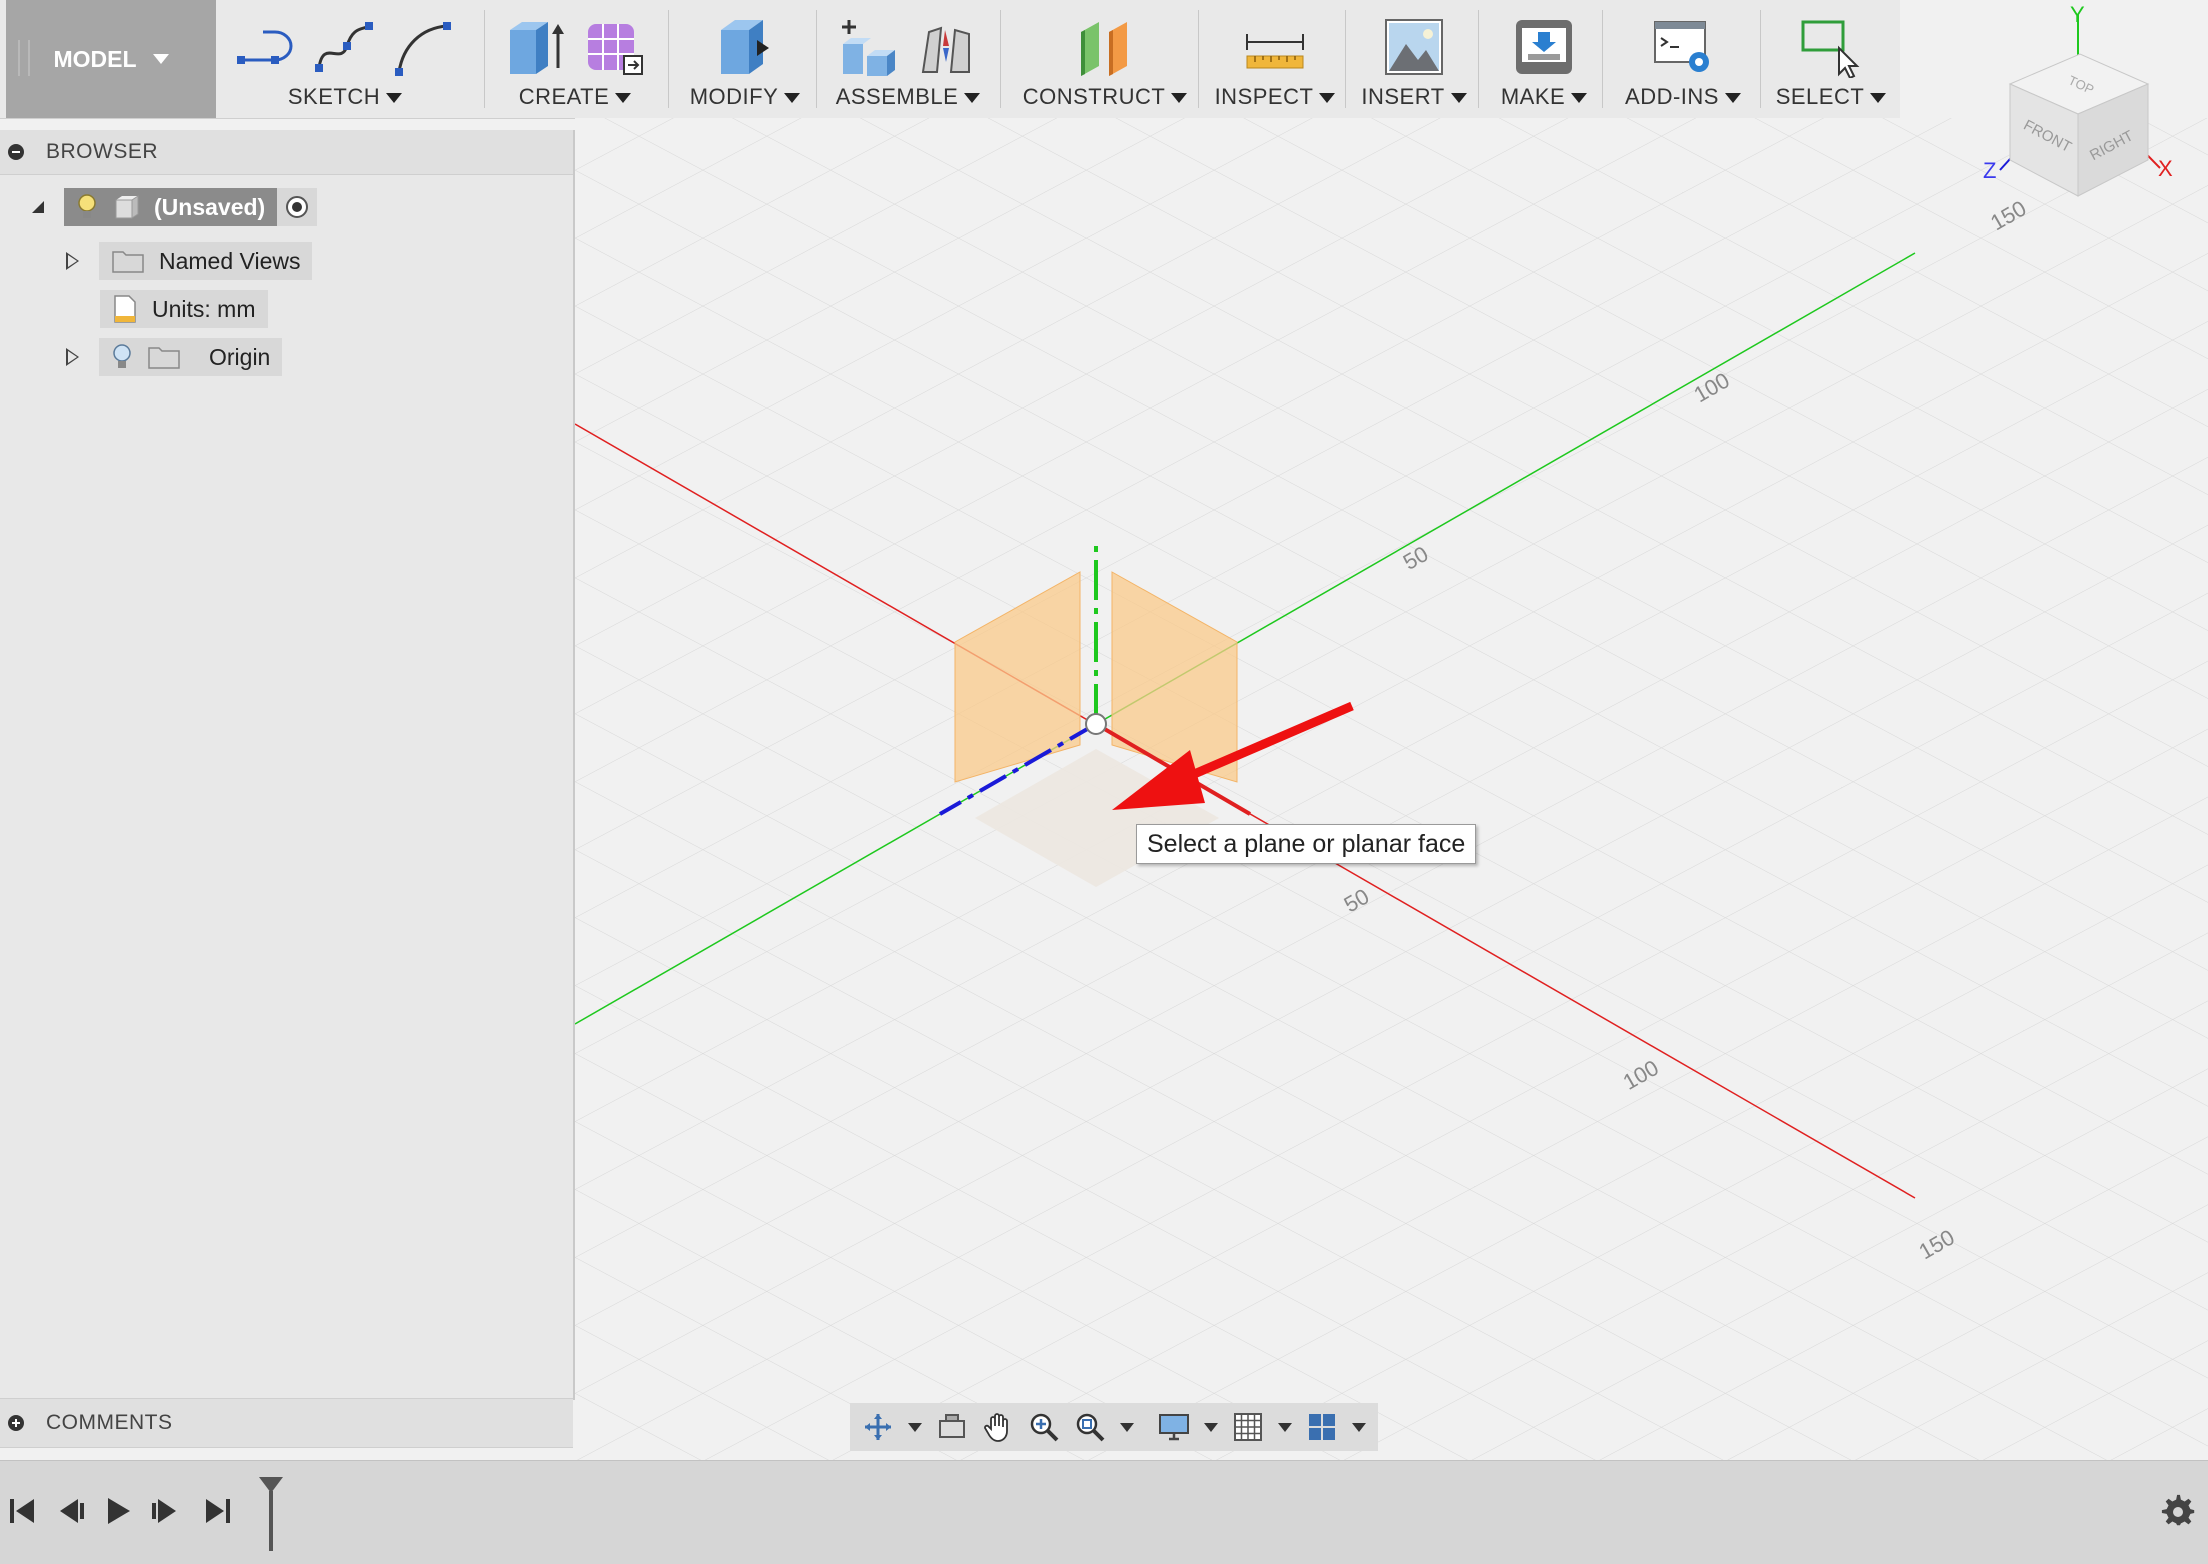  What do you see at coordinates (734, 96) in the screenshot?
I see `modify-menu-label: MODIFY` at bounding box center [734, 96].